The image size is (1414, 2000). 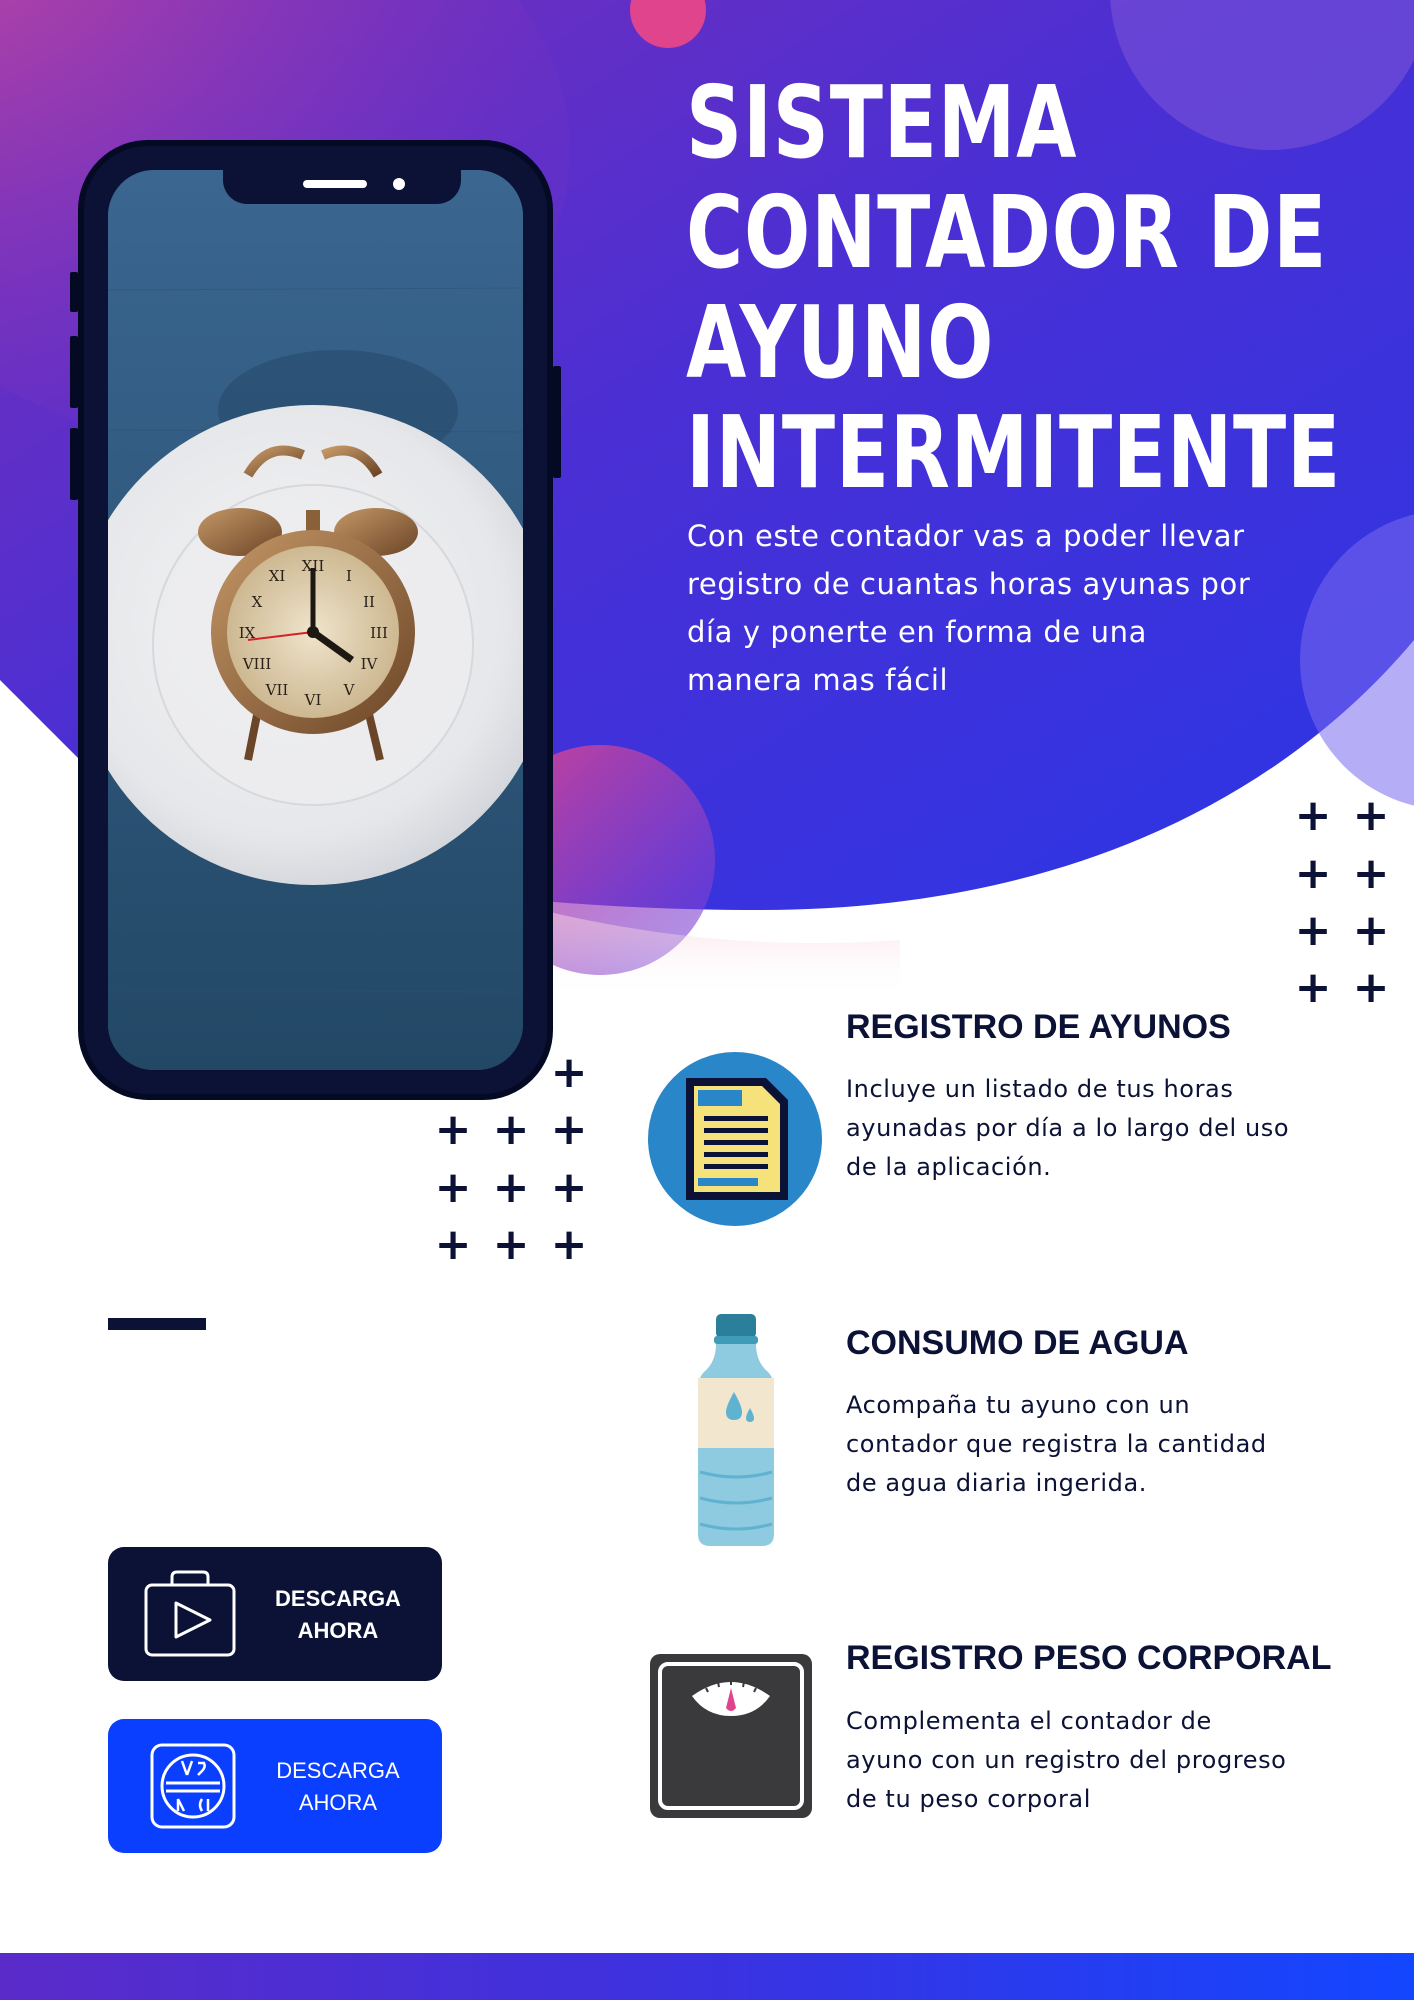 I want to click on feature-text-line: contador que registra la cantidad, so click(x=1056, y=1444).